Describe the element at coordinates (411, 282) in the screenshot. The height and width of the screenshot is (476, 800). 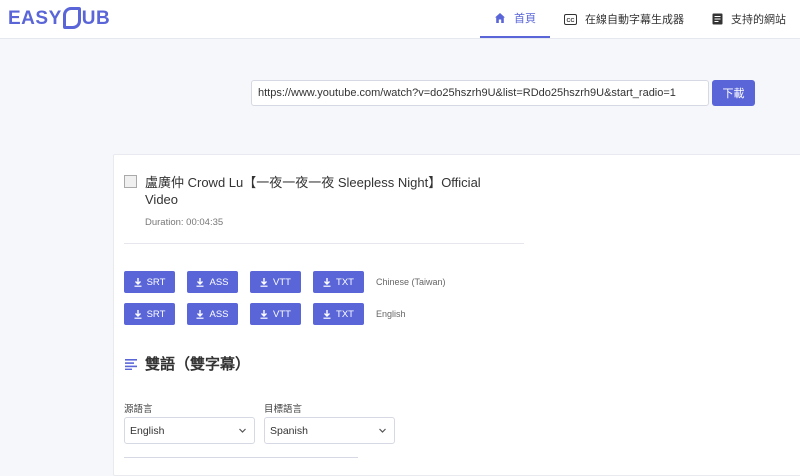
I see `subtitle-language-label: Chinese (Taiwan)` at that location.